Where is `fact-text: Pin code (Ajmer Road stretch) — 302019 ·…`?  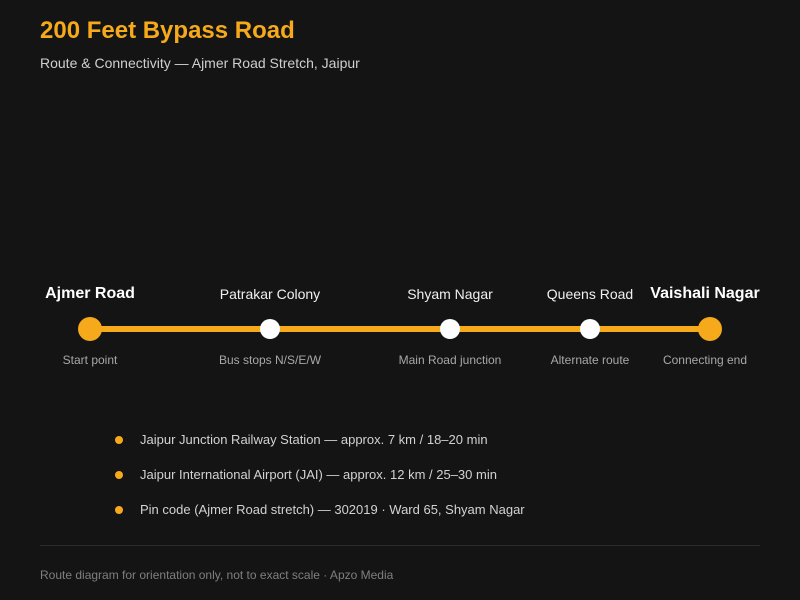
fact-text: Pin code (Ajmer Road stretch) — 302019 ·… is located at coordinates (332, 509).